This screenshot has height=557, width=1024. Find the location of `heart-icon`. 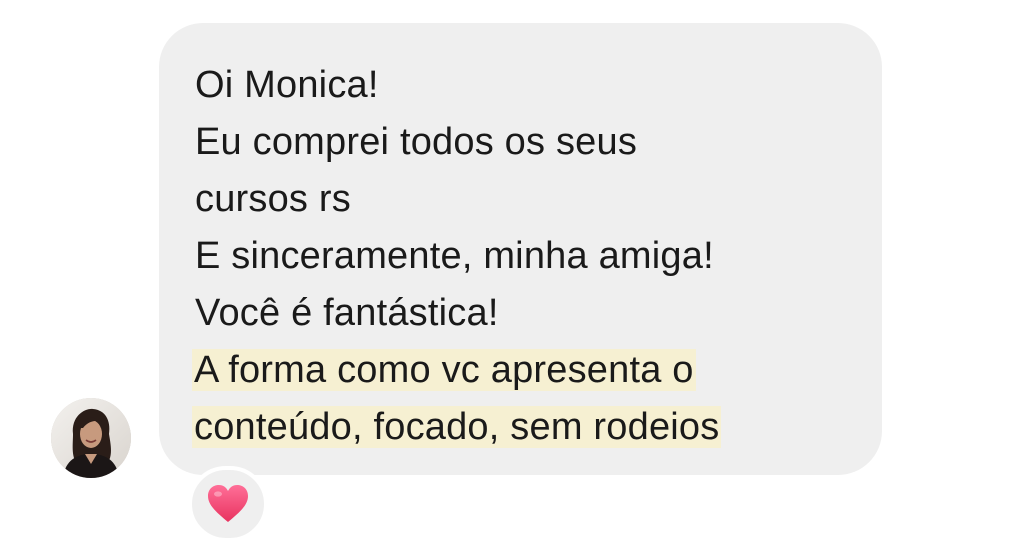

heart-icon is located at coordinates (228, 503).